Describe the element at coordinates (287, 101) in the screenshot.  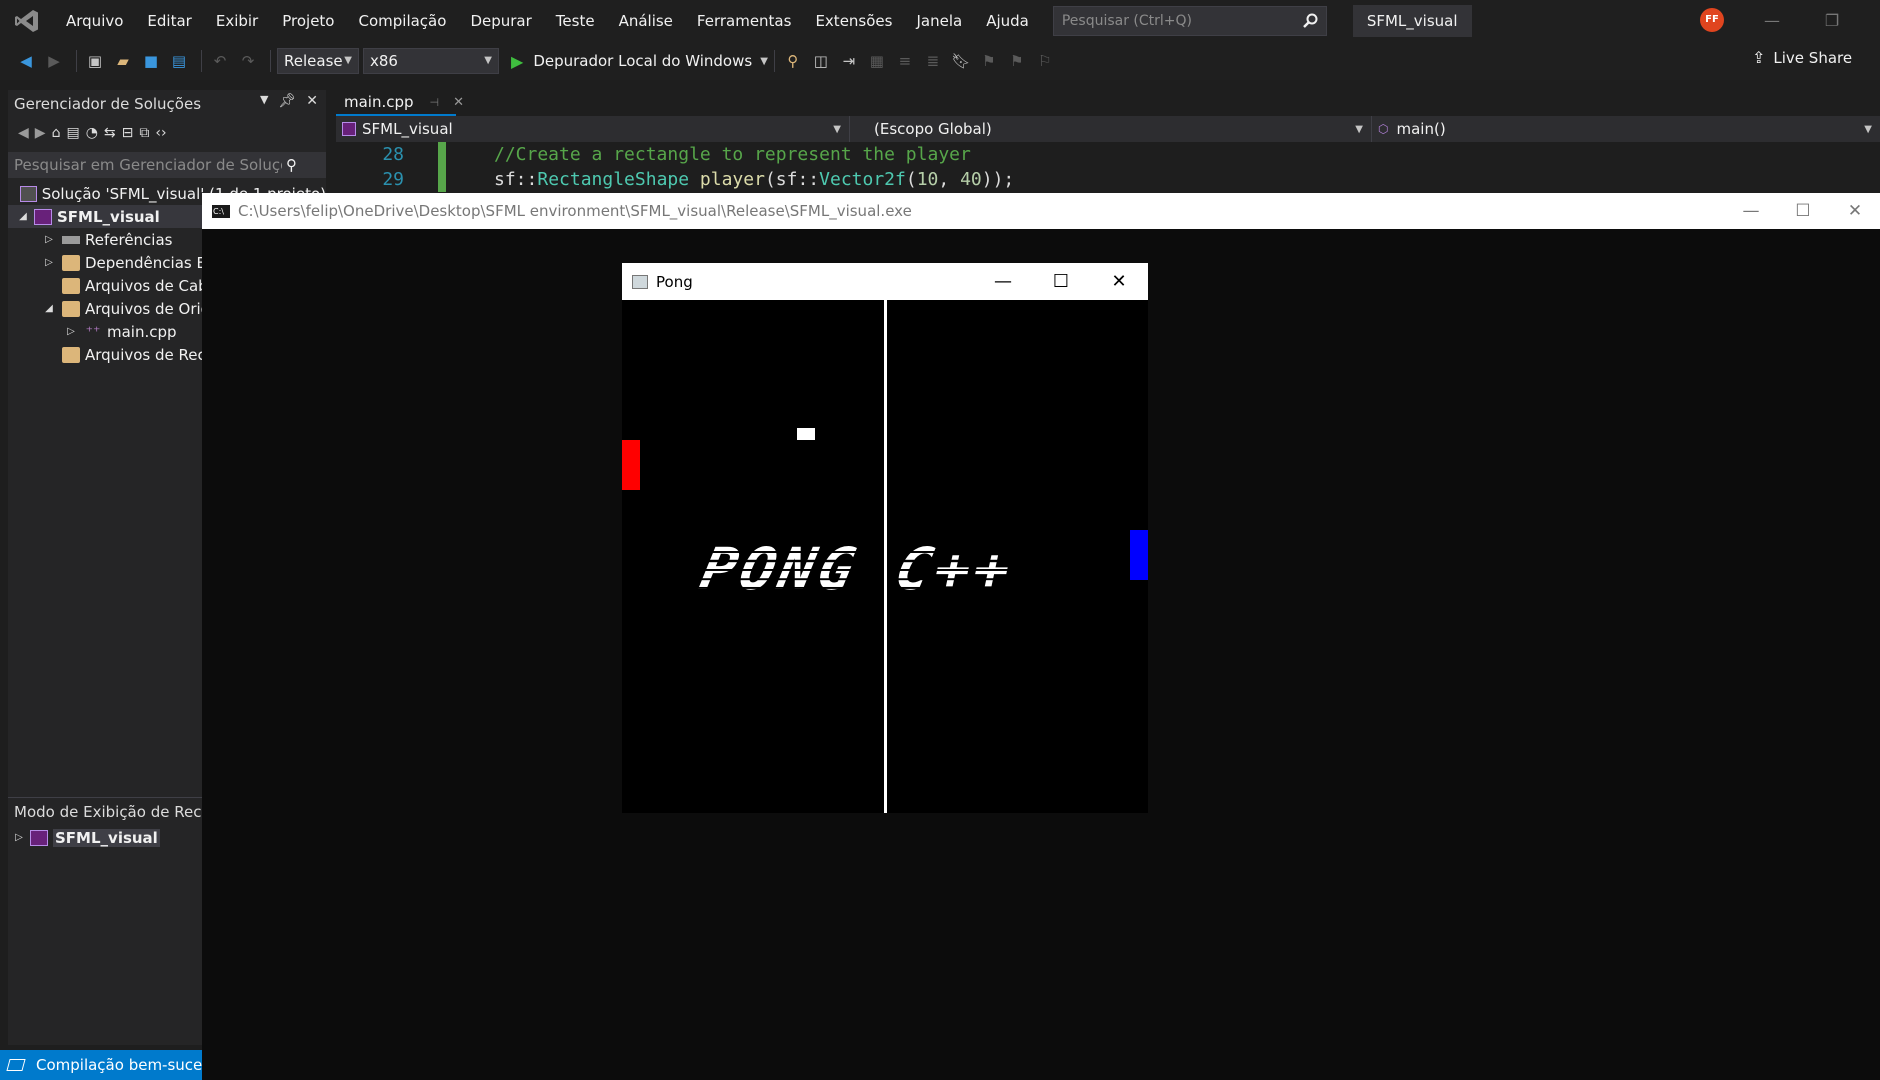
I see `pin-icon: 📌︎` at that location.